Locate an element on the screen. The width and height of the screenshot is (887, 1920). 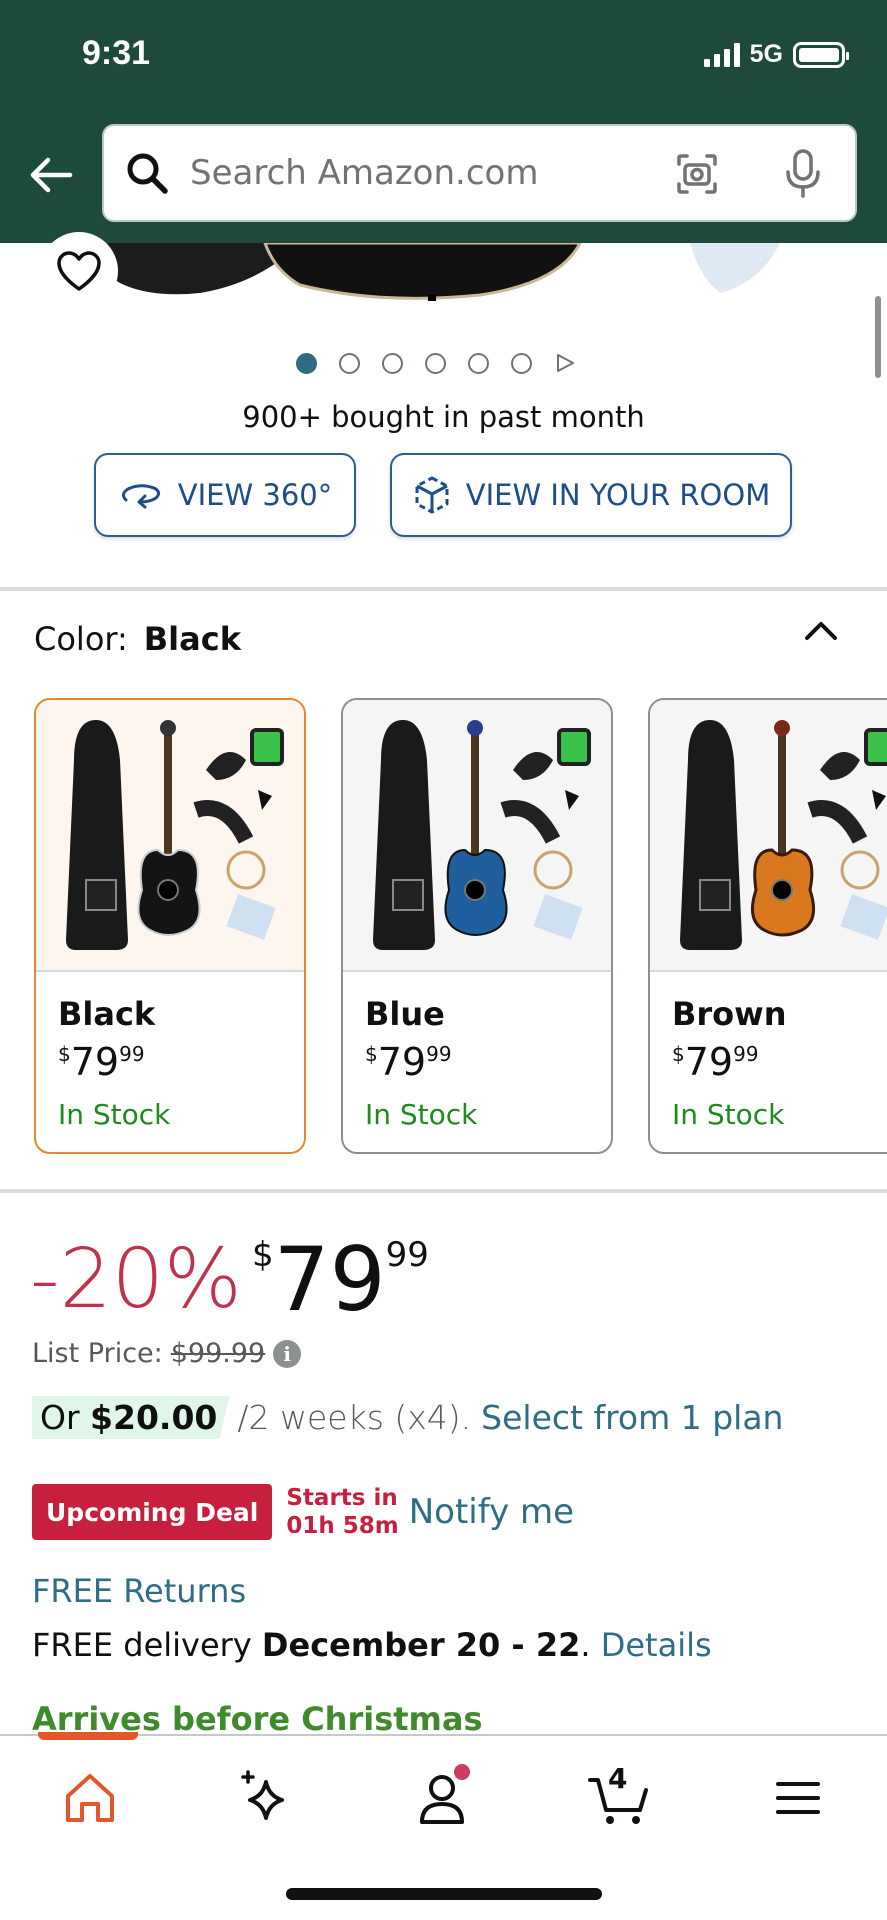
delivery-details-link: Details is located at coordinates (656, 1645).